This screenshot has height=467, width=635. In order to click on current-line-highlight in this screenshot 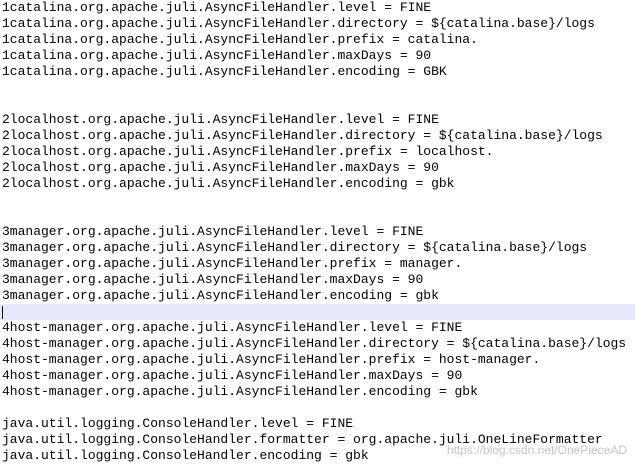, I will do `click(317, 312)`.